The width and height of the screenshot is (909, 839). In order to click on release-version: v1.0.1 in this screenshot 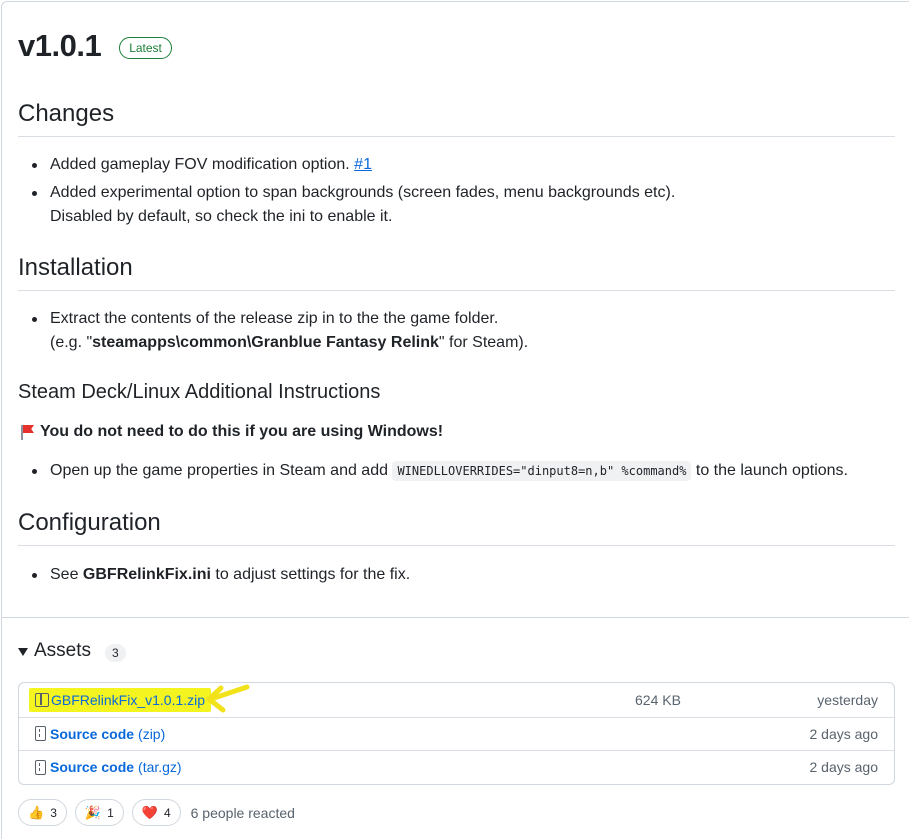, I will do `click(60, 46)`.